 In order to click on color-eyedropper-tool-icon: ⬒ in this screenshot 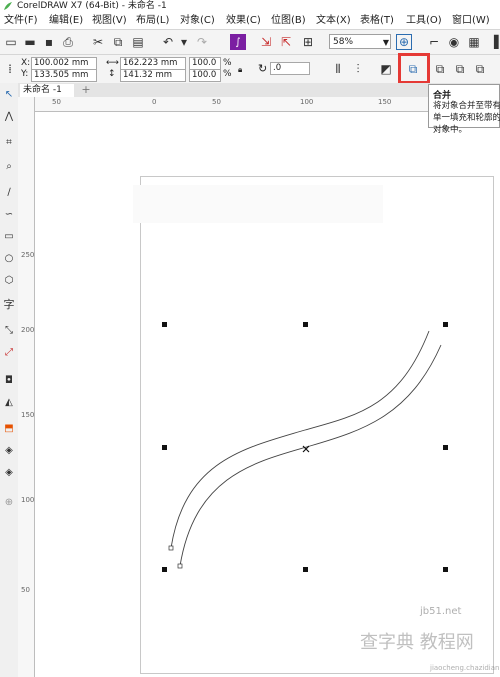, I will do `click(9, 428)`.